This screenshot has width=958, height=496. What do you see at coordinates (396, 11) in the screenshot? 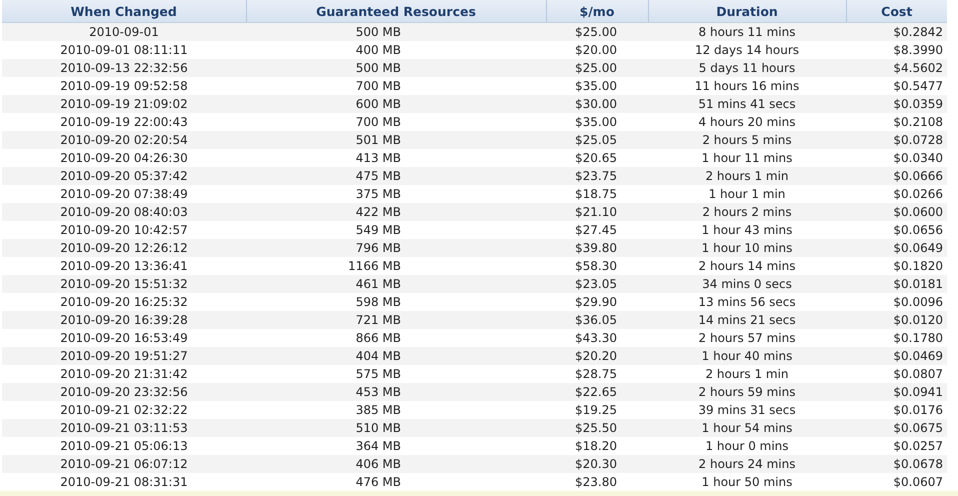
I see `column-header: Guaranteed Resources` at bounding box center [396, 11].